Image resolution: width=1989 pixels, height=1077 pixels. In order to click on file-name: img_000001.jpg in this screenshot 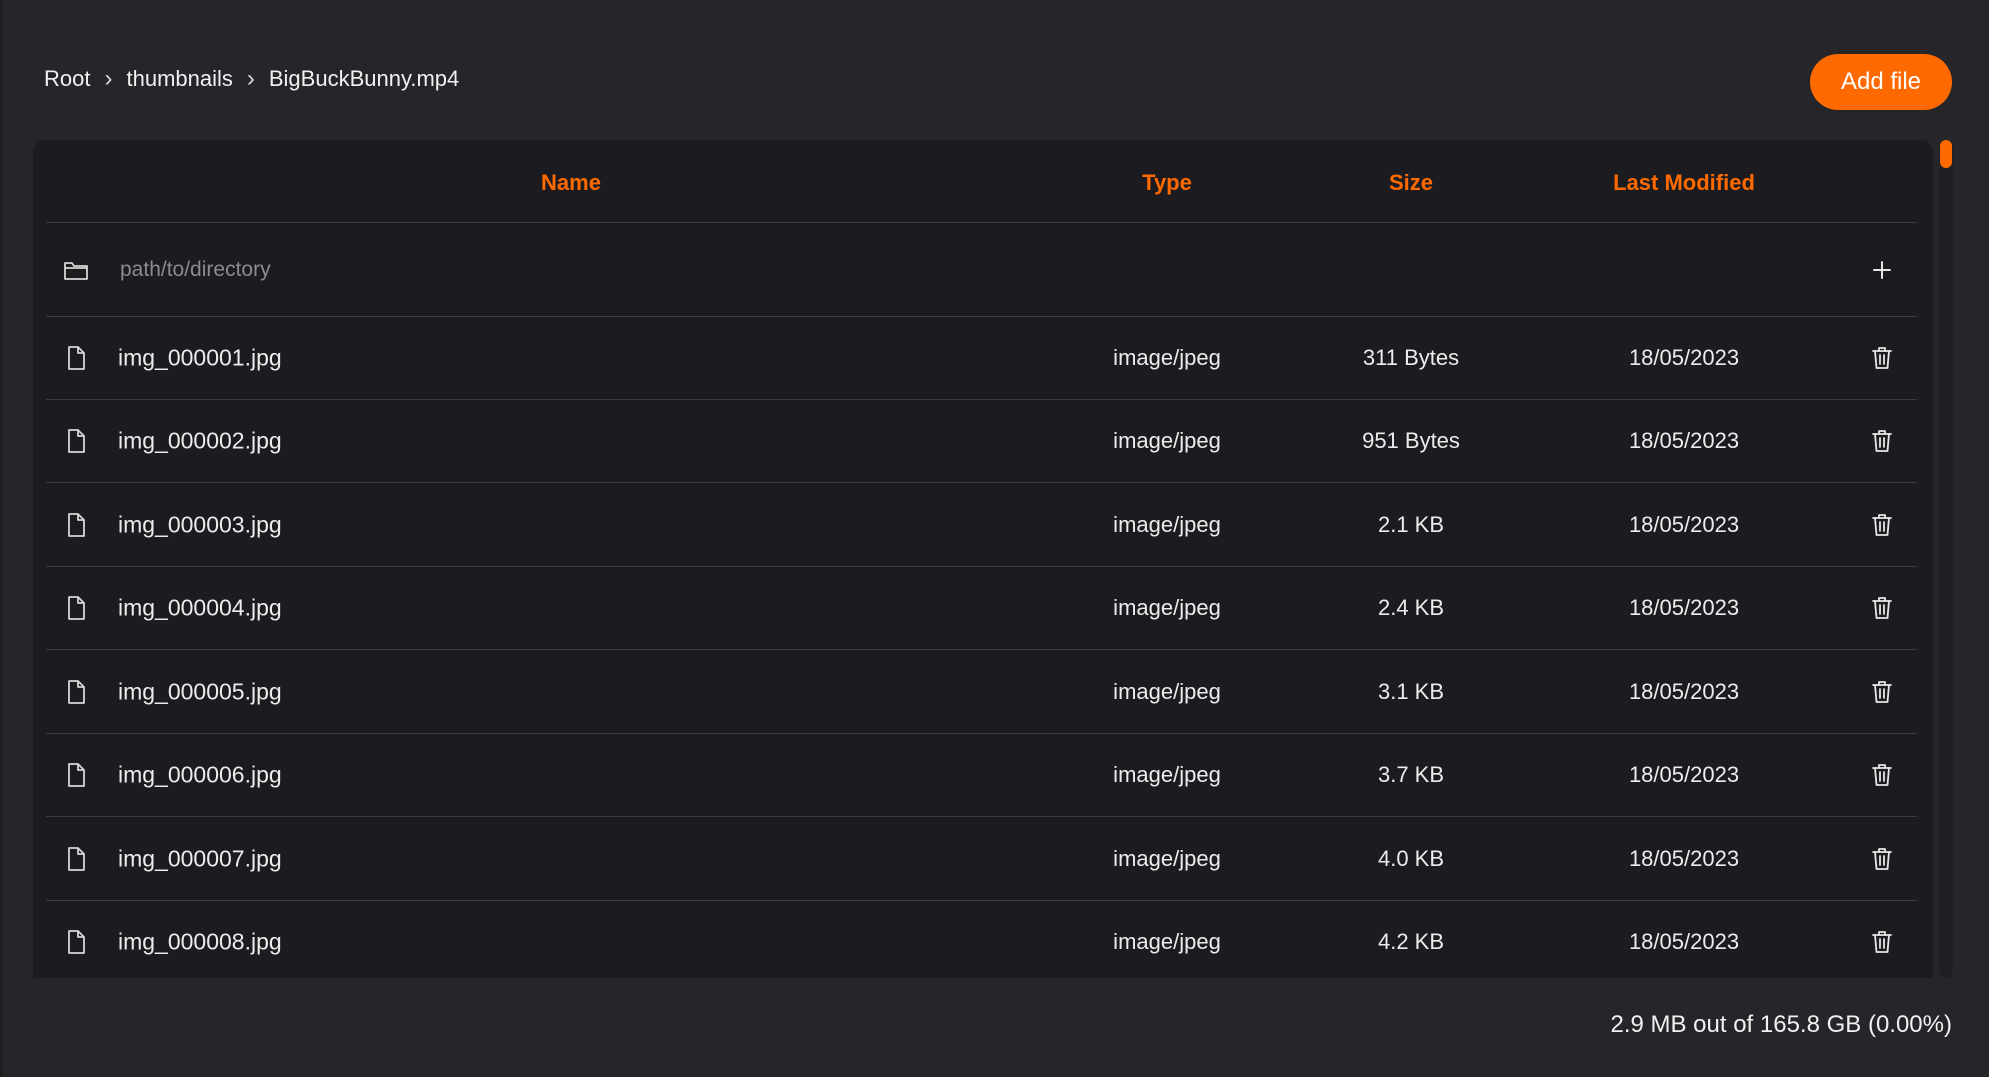, I will do `click(200, 358)`.